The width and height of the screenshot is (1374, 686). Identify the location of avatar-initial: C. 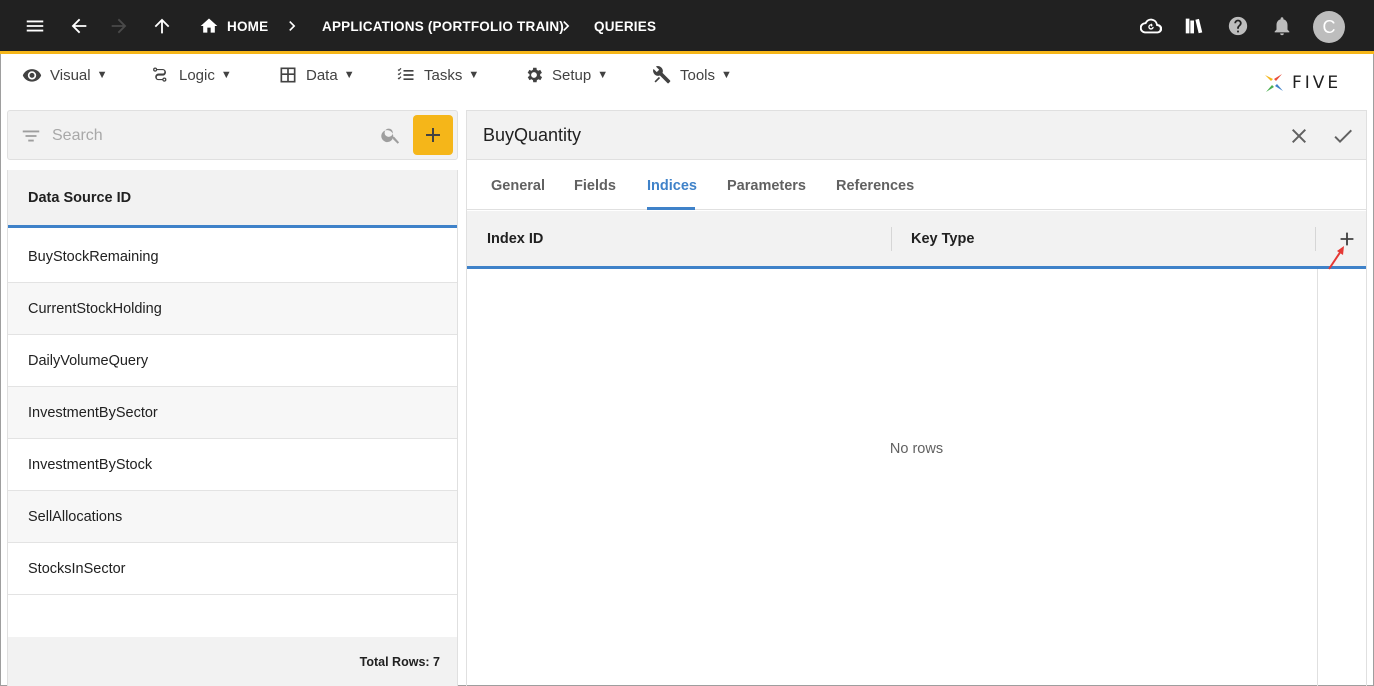
(1329, 26).